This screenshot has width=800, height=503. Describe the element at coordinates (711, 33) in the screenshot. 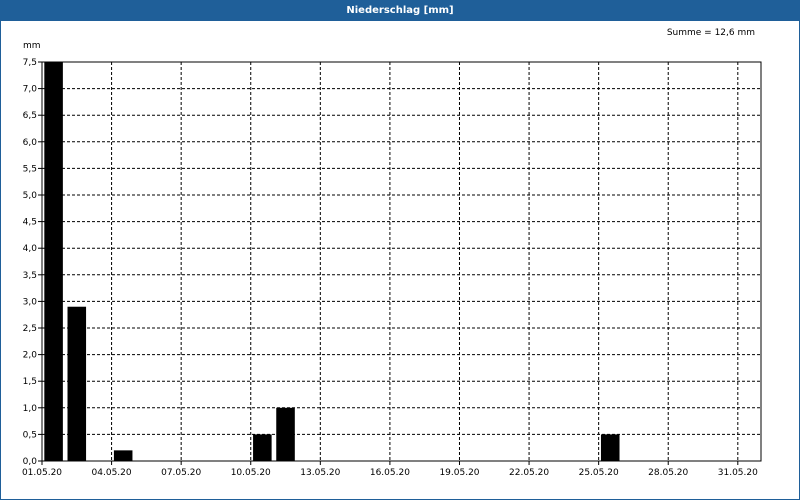

I see `summary-label: Summe = 12,6 mm` at that location.